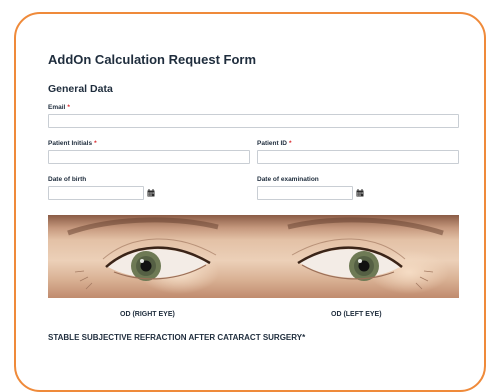 The height and width of the screenshot is (392, 493). Describe the element at coordinates (145, 264) in the screenshot. I see `right-eye` at that location.